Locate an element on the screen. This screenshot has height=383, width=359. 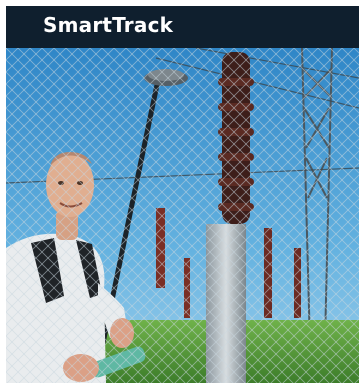
card-header: SmartTrack is located at coordinates (182, 27).